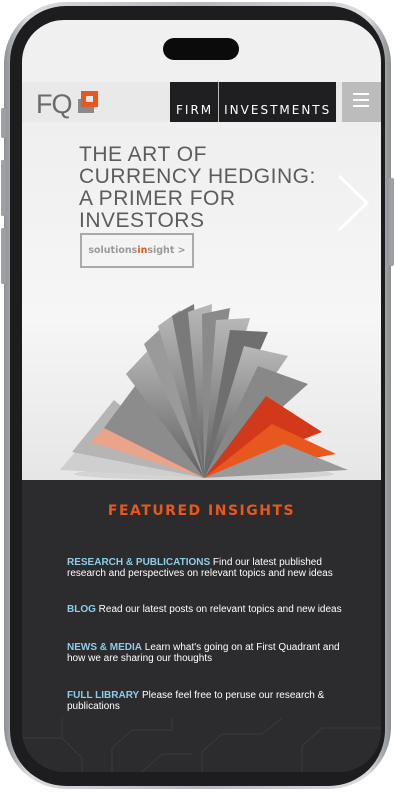 This screenshot has width=395, height=792. I want to click on hamburger-menu-button, so click(361, 102).